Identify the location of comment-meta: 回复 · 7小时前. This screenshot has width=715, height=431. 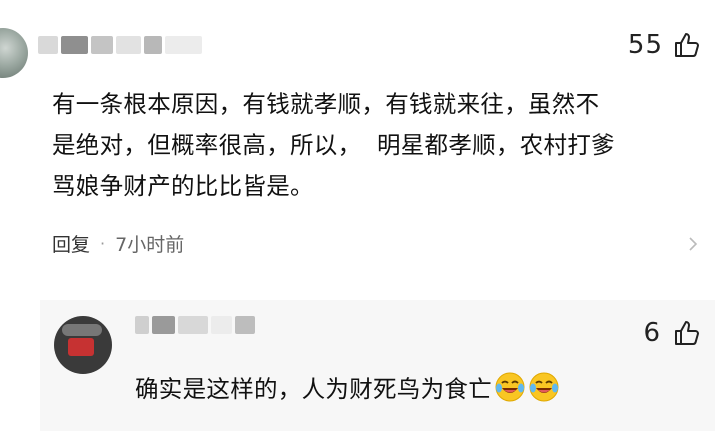
(118, 243).